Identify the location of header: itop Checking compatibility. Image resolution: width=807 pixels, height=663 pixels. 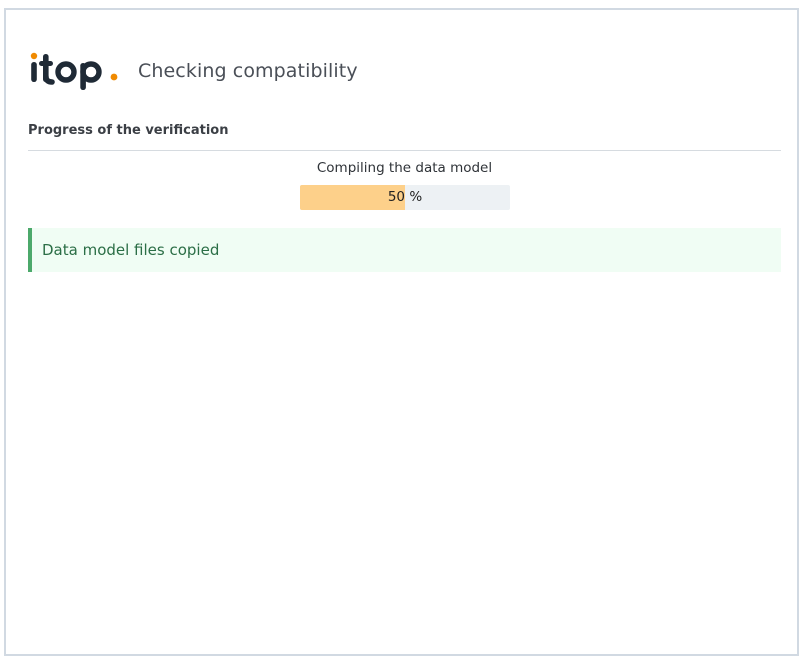
(193, 70).